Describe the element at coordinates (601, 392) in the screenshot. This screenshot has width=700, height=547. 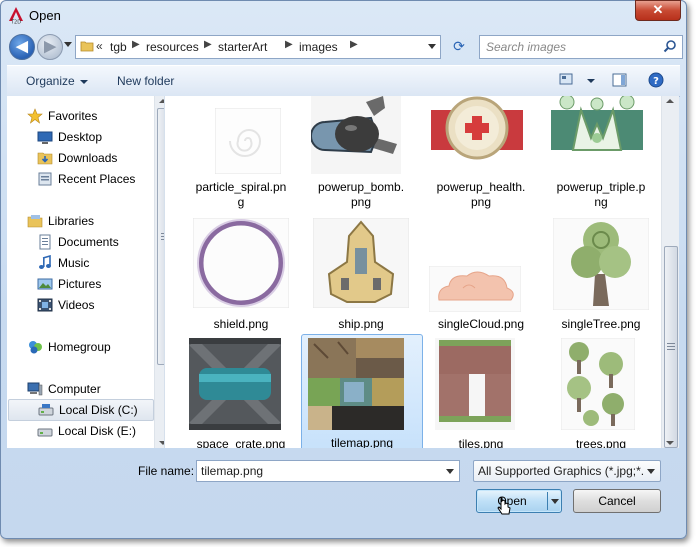
I see `file-item: trees.png` at that location.